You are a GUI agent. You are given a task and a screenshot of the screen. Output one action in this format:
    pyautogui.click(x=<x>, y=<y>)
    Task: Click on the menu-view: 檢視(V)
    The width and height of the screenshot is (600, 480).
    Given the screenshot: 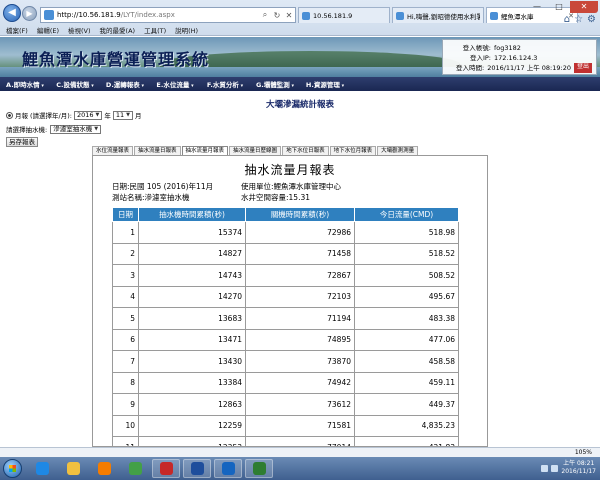 What is the action you would take?
    pyautogui.click(x=79, y=30)
    